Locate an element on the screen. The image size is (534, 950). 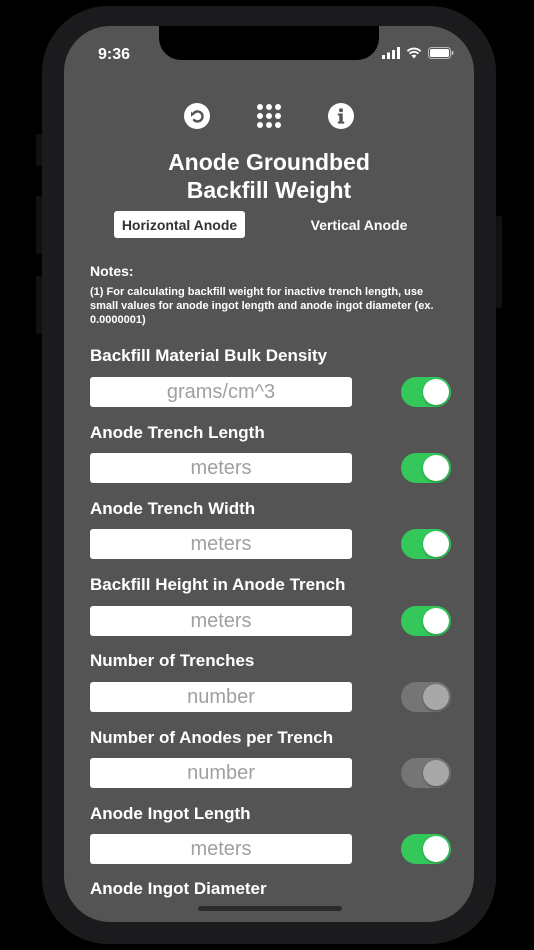
trench-length-toggle is located at coordinates (426, 468).